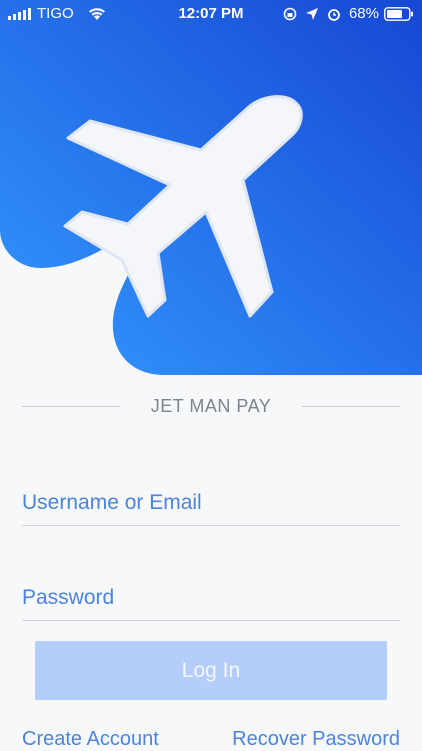  What do you see at coordinates (211, 407) in the screenshot?
I see `brand-header: JET MAN PAY` at bounding box center [211, 407].